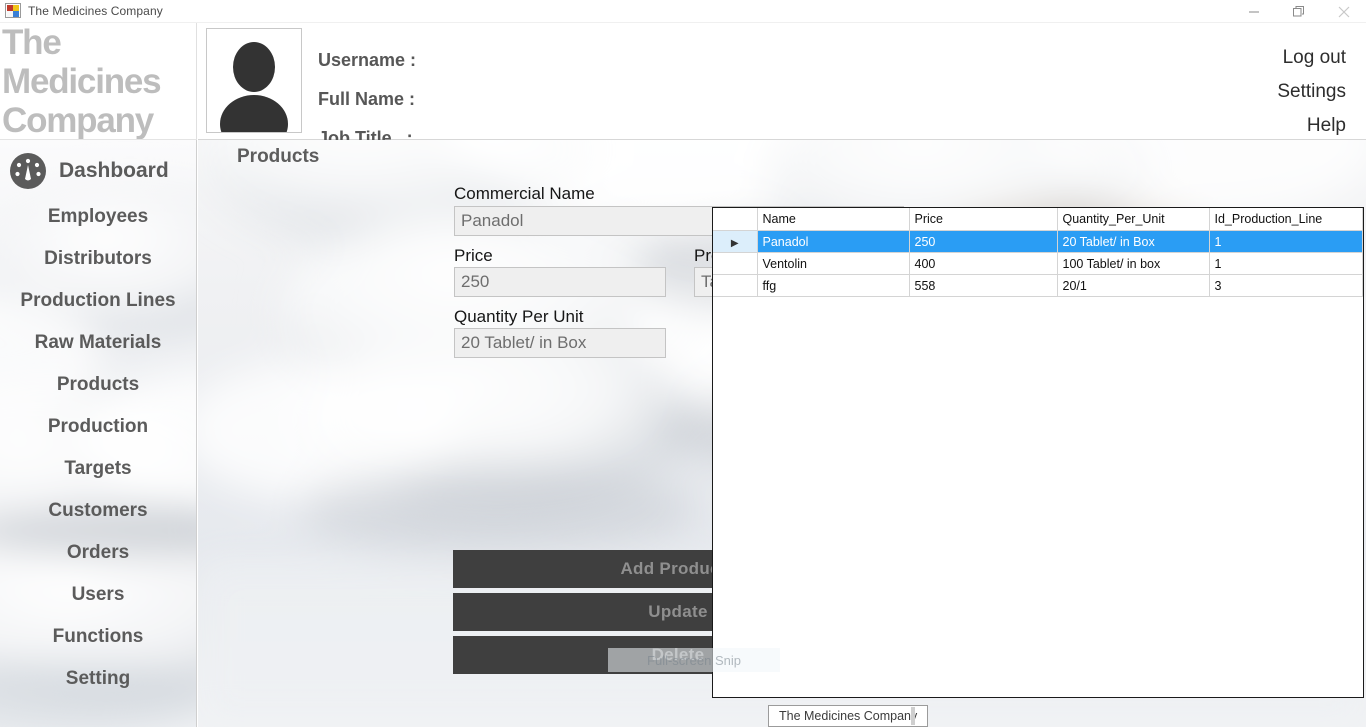  Describe the element at coordinates (833, 263) in the screenshot. I see `cell-name: Ventolin` at that location.